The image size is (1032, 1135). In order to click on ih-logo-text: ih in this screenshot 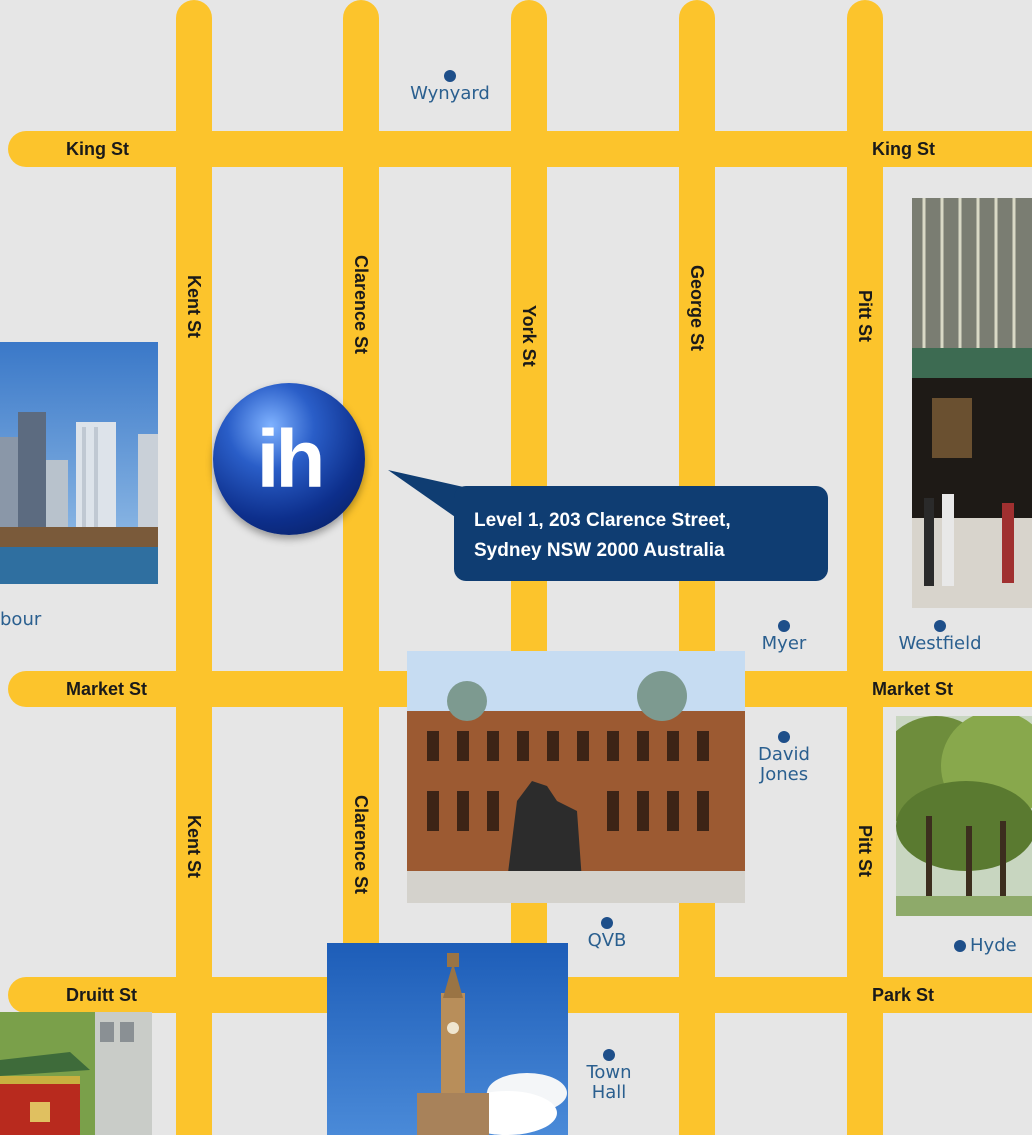, I will do `click(291, 459)`.